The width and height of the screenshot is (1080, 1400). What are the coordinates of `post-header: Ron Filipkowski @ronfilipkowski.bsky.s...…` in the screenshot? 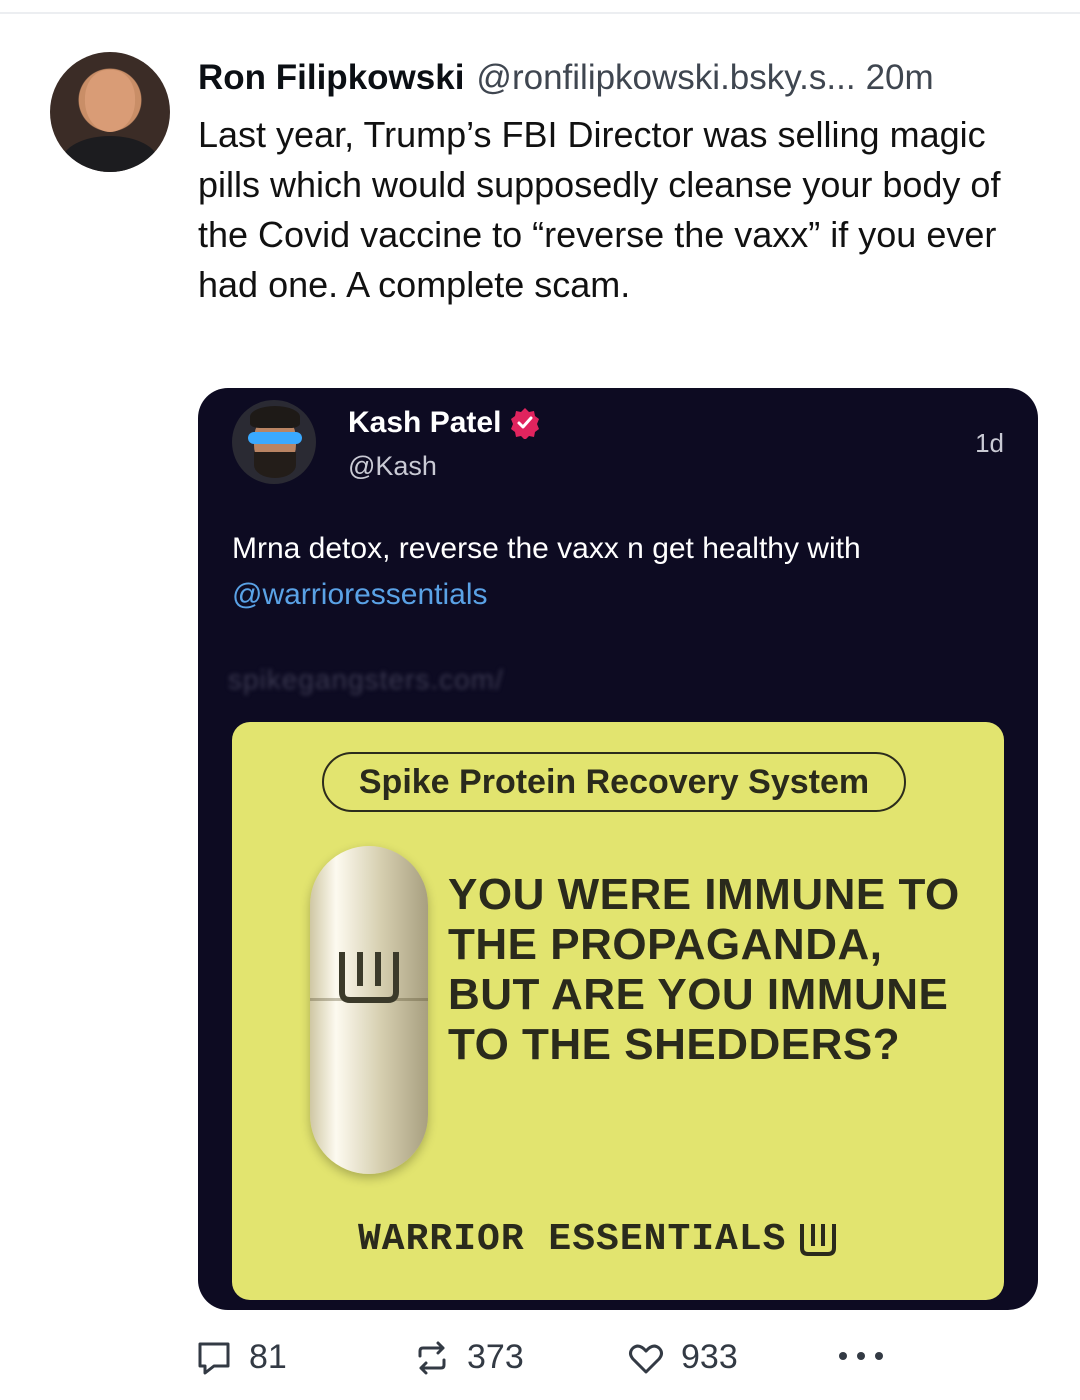 It's located at (623, 78).